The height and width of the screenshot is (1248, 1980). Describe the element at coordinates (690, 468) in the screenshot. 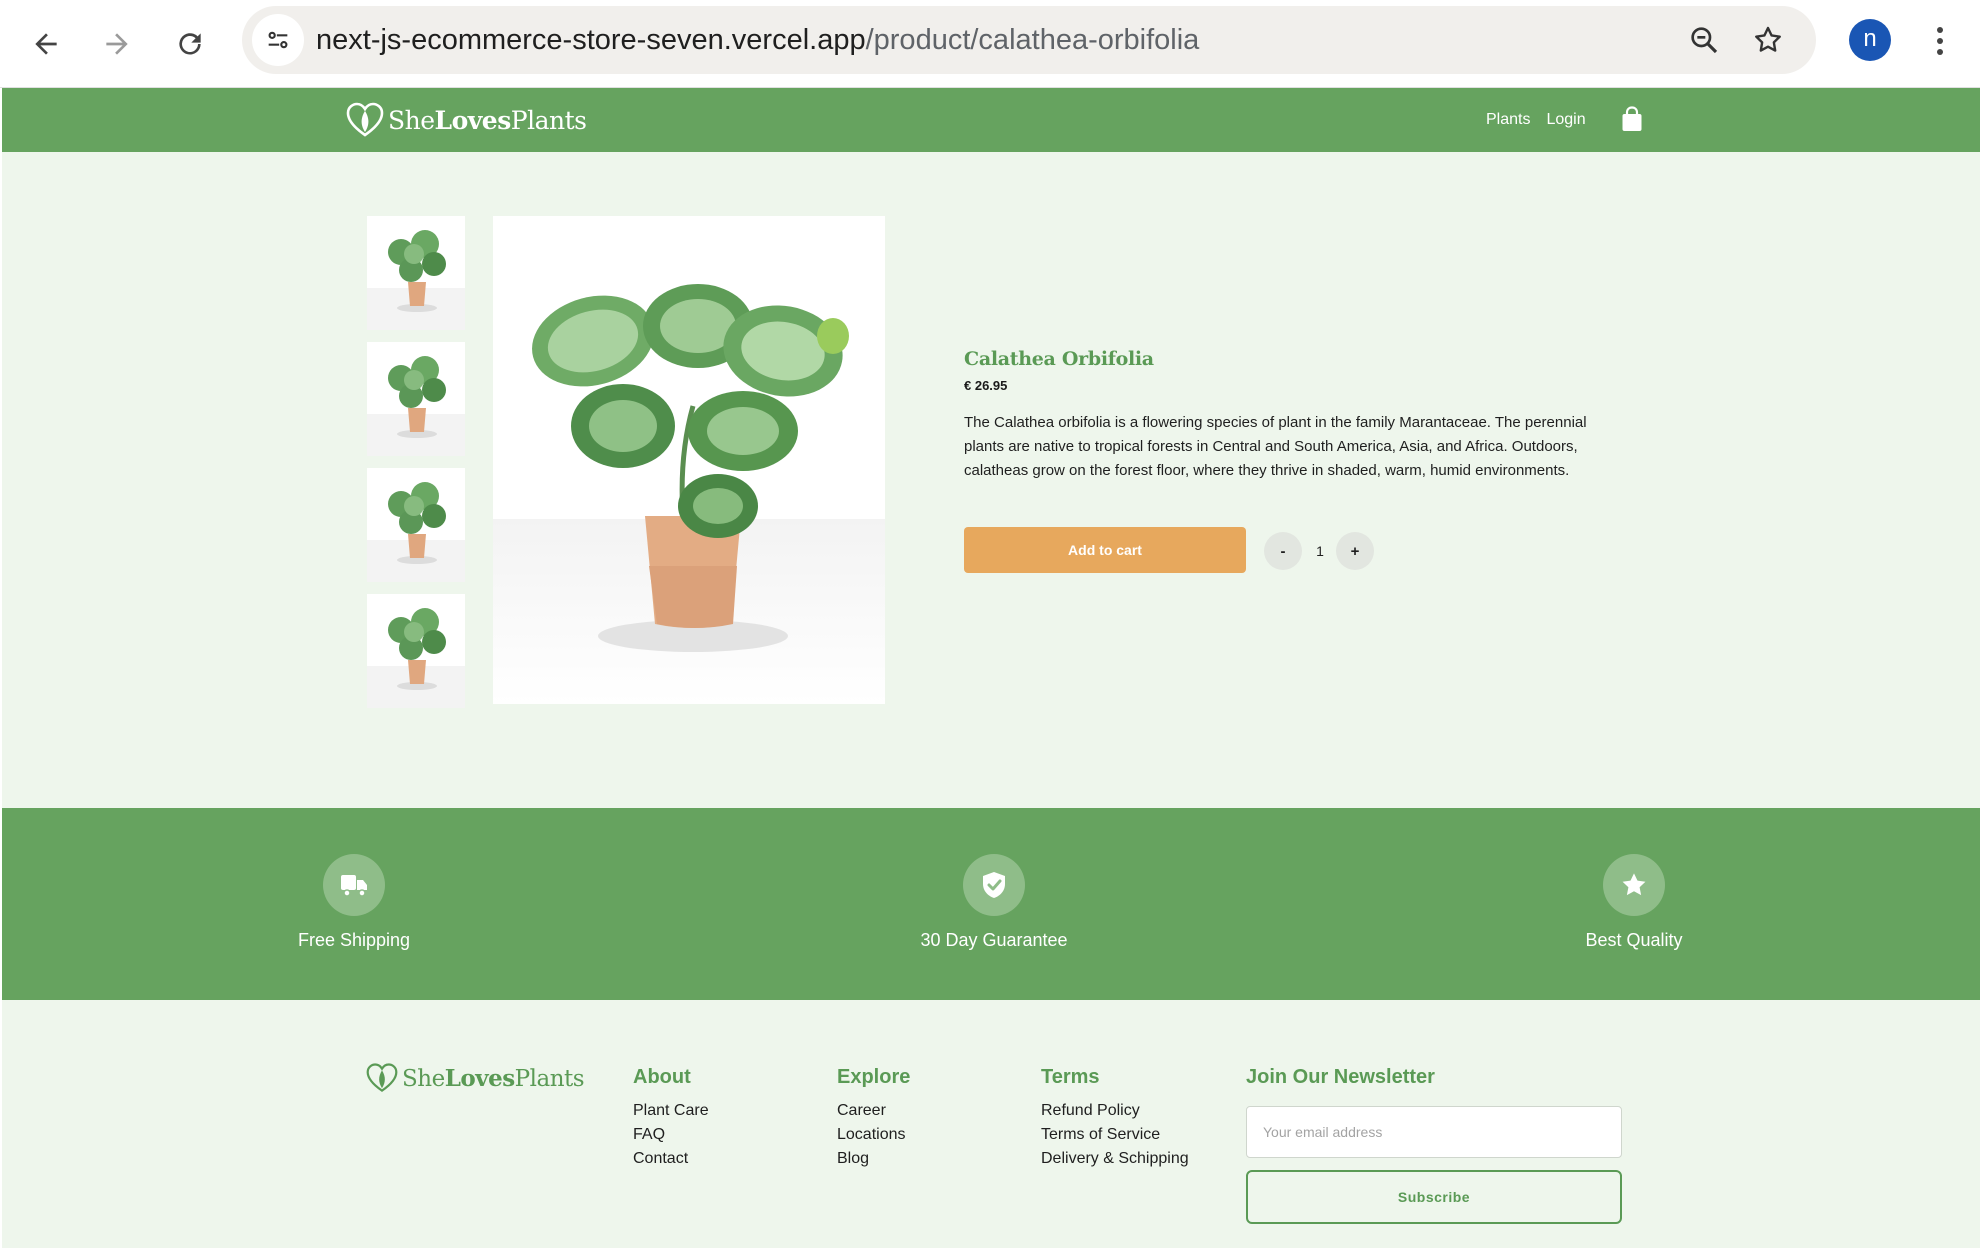

I see `plant-image` at that location.